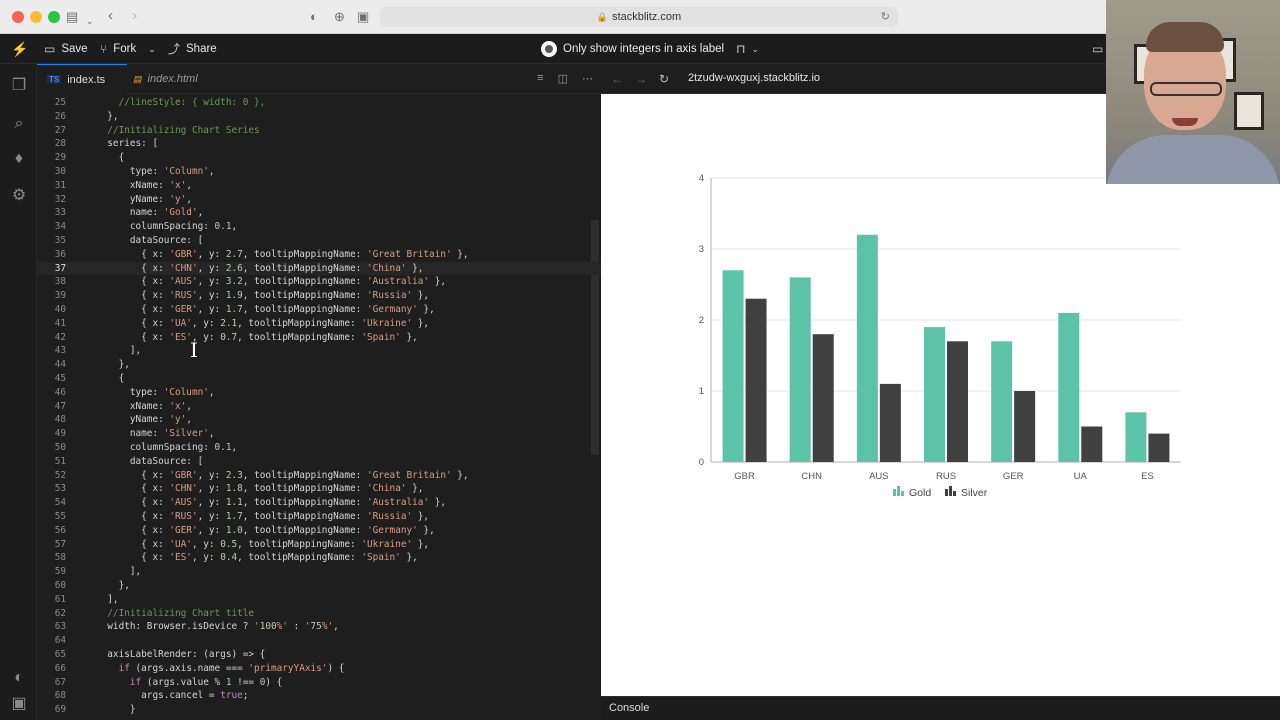  I want to click on back-icon: ‹, so click(110, 16).